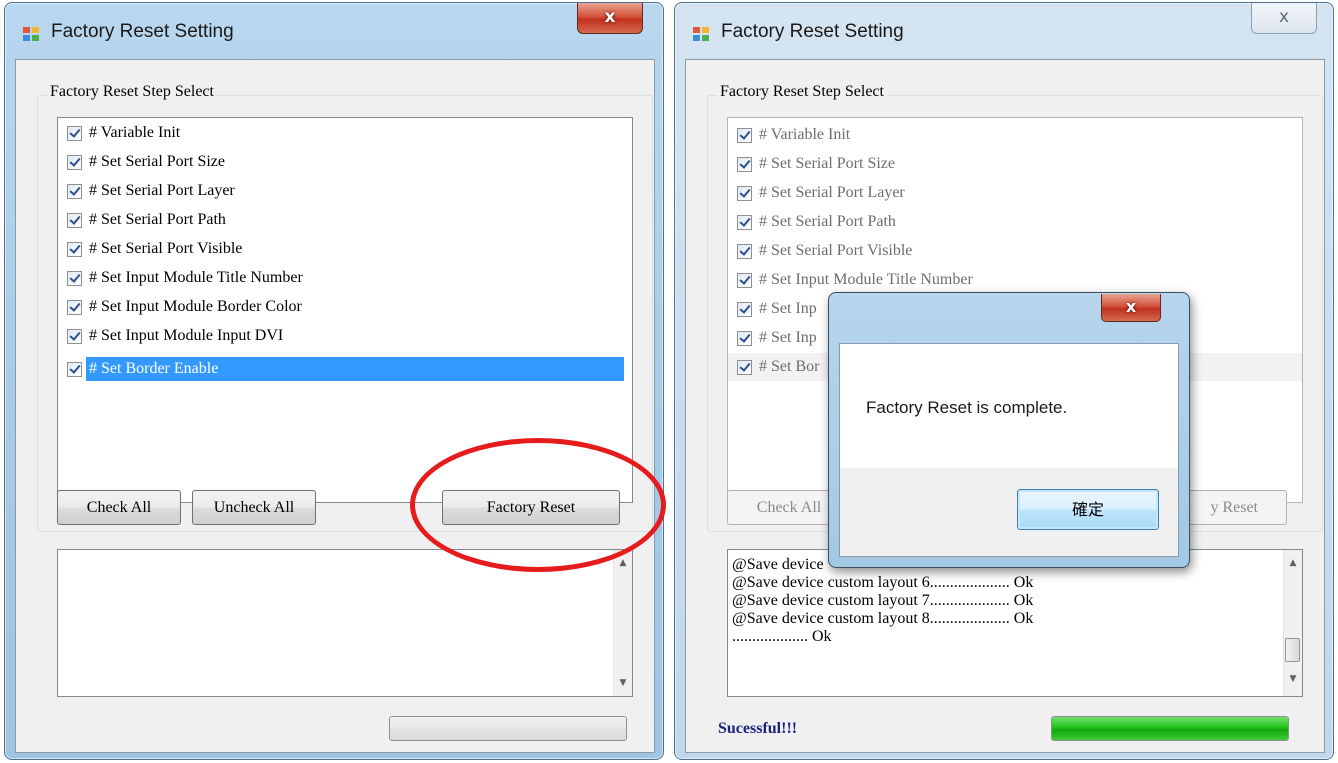  I want to click on message-area: Factory Reset is complete., so click(1009, 406).